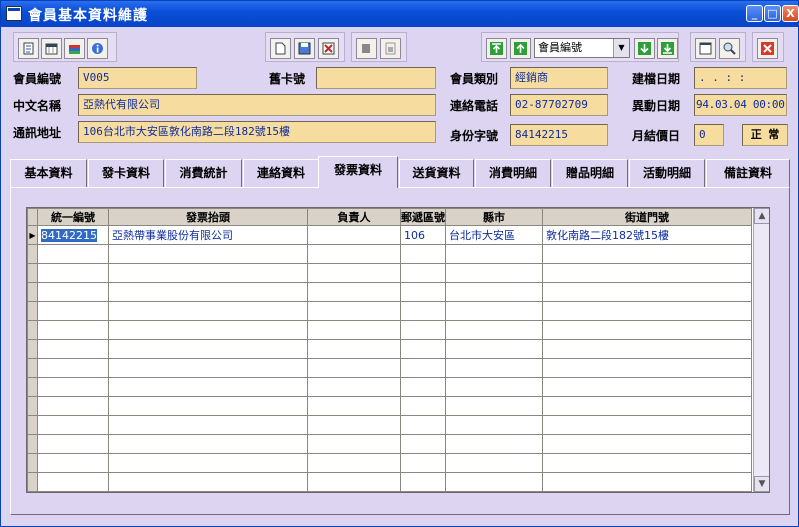 The width and height of the screenshot is (799, 527). I want to click on vertical-scrollbar: ▲ ▼, so click(761, 350).